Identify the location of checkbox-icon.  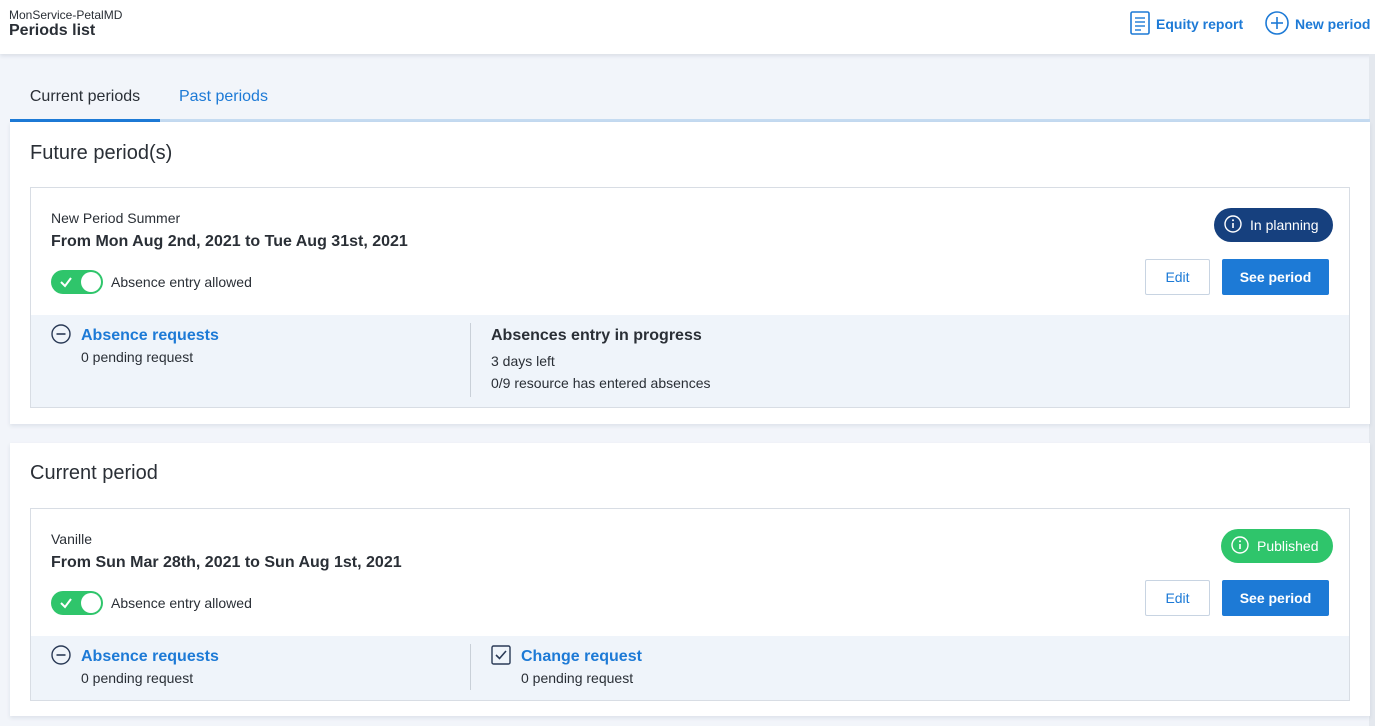
(506, 657).